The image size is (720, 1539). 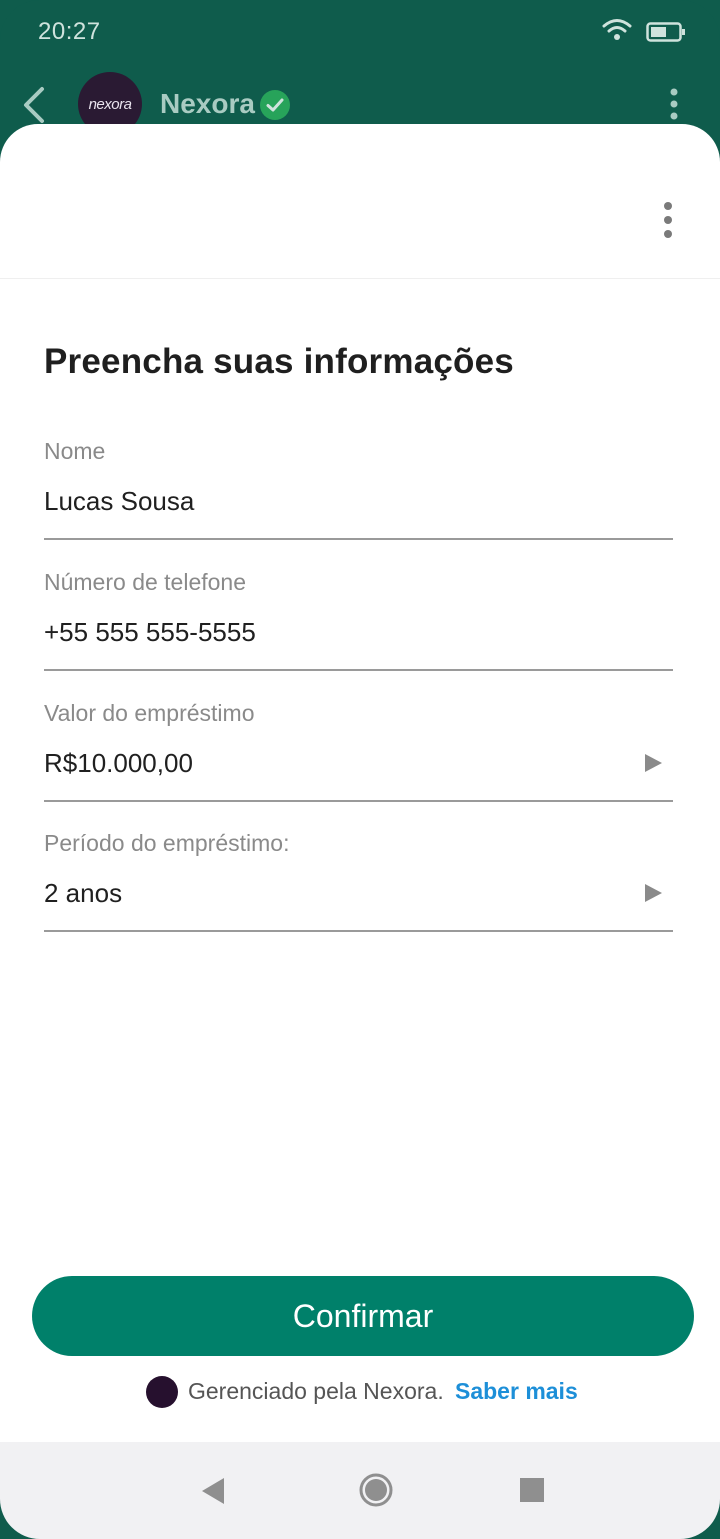 What do you see at coordinates (118, 763) in the screenshot?
I see `loan-amount-value: R$10.000,00` at bounding box center [118, 763].